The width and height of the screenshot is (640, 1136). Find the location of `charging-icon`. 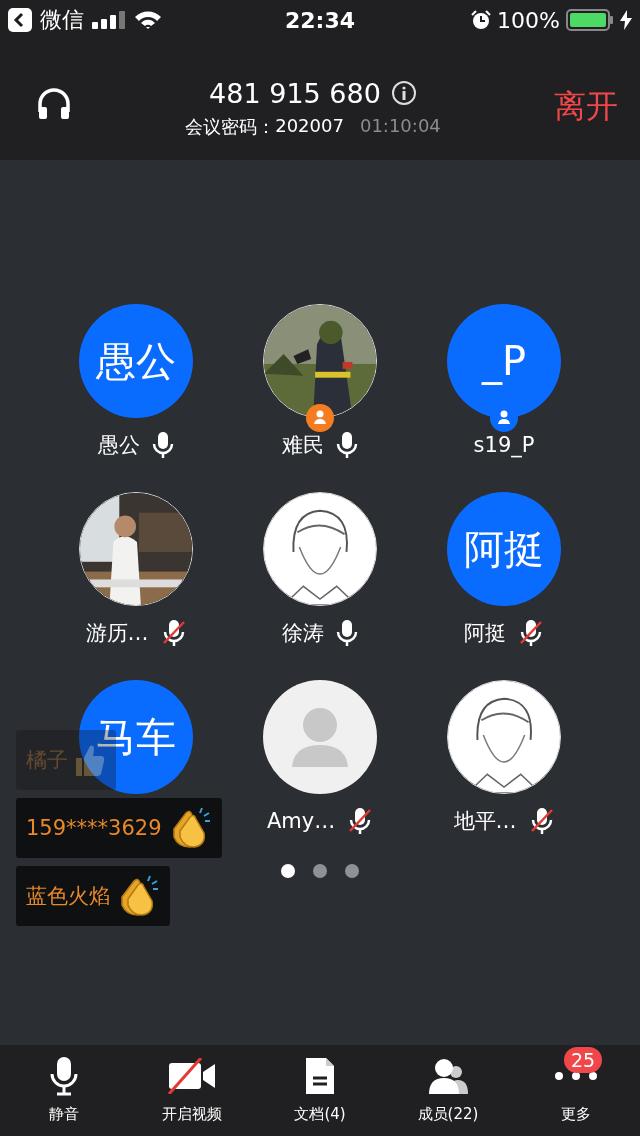

charging-icon is located at coordinates (626, 20).